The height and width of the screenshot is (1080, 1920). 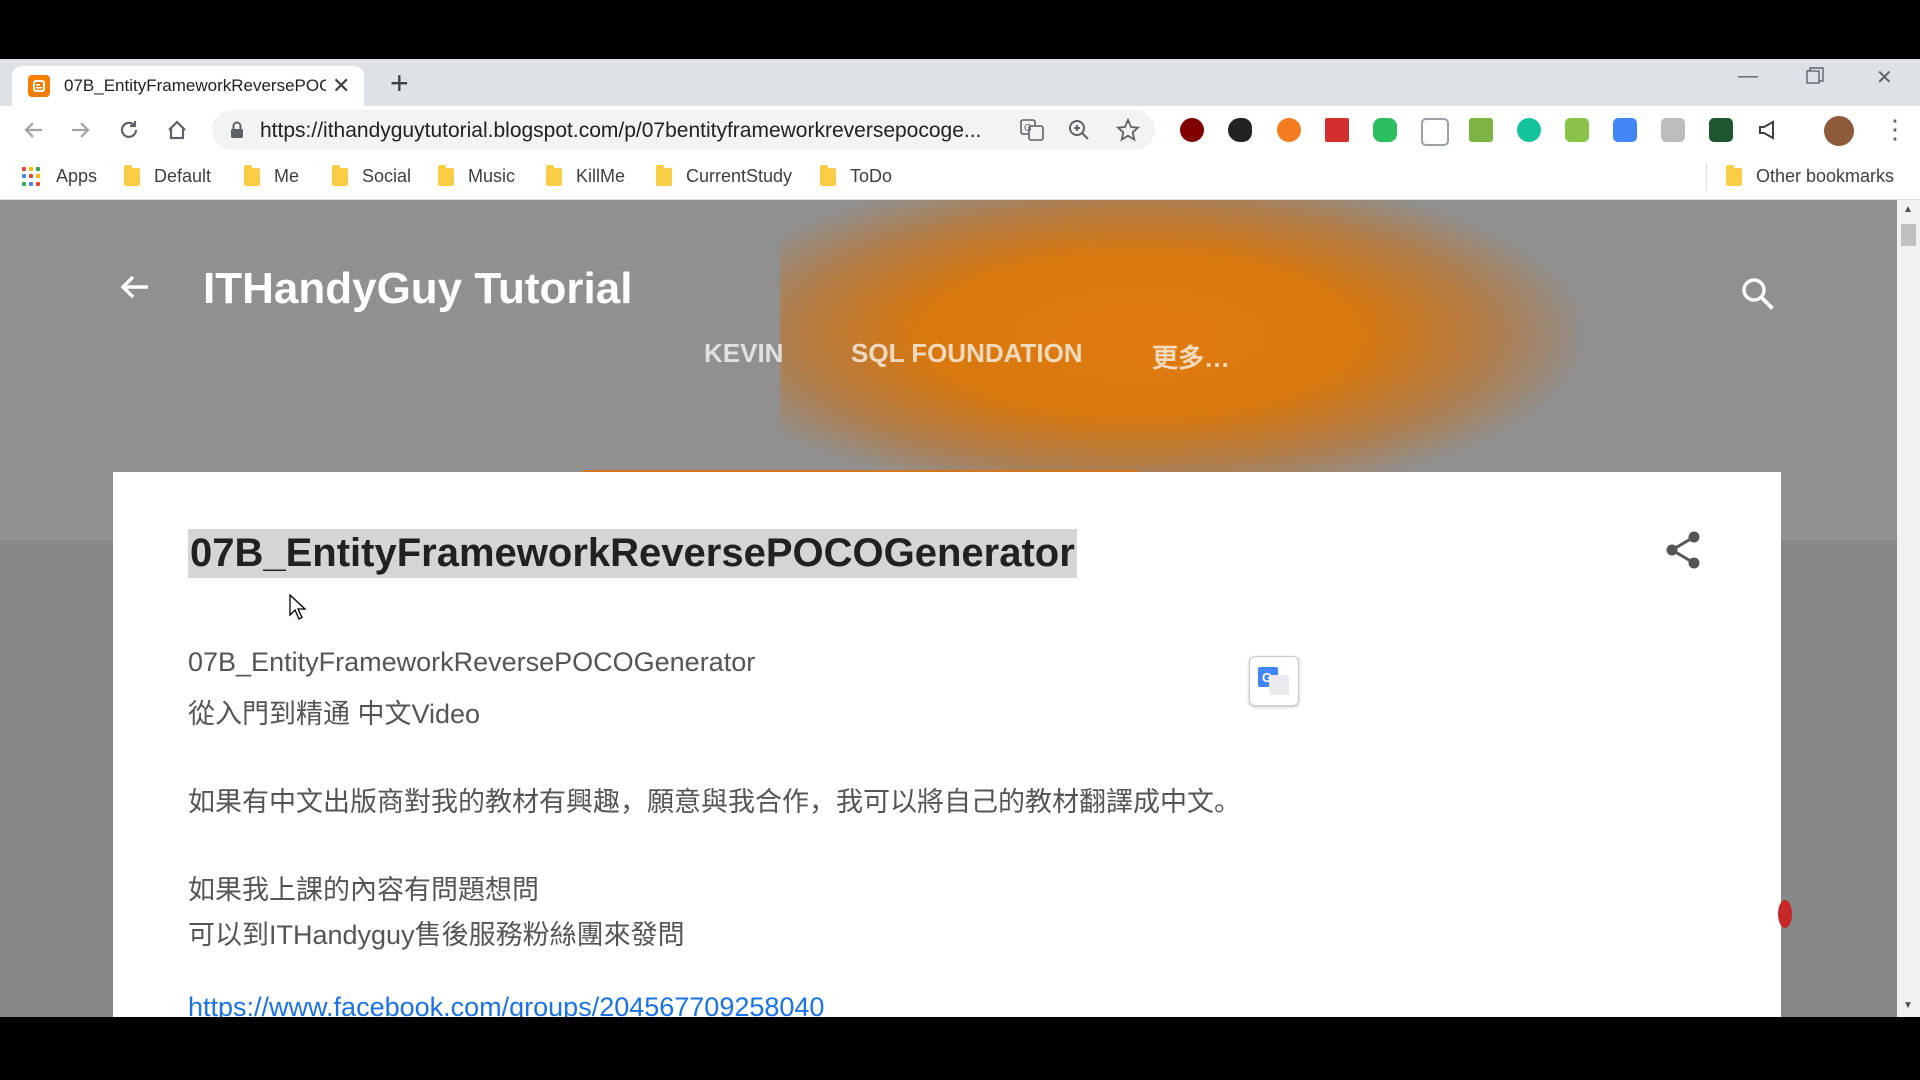 What do you see at coordinates (967, 353) in the screenshot?
I see `nav-sql-foundation: SQL FOUNDATION` at bounding box center [967, 353].